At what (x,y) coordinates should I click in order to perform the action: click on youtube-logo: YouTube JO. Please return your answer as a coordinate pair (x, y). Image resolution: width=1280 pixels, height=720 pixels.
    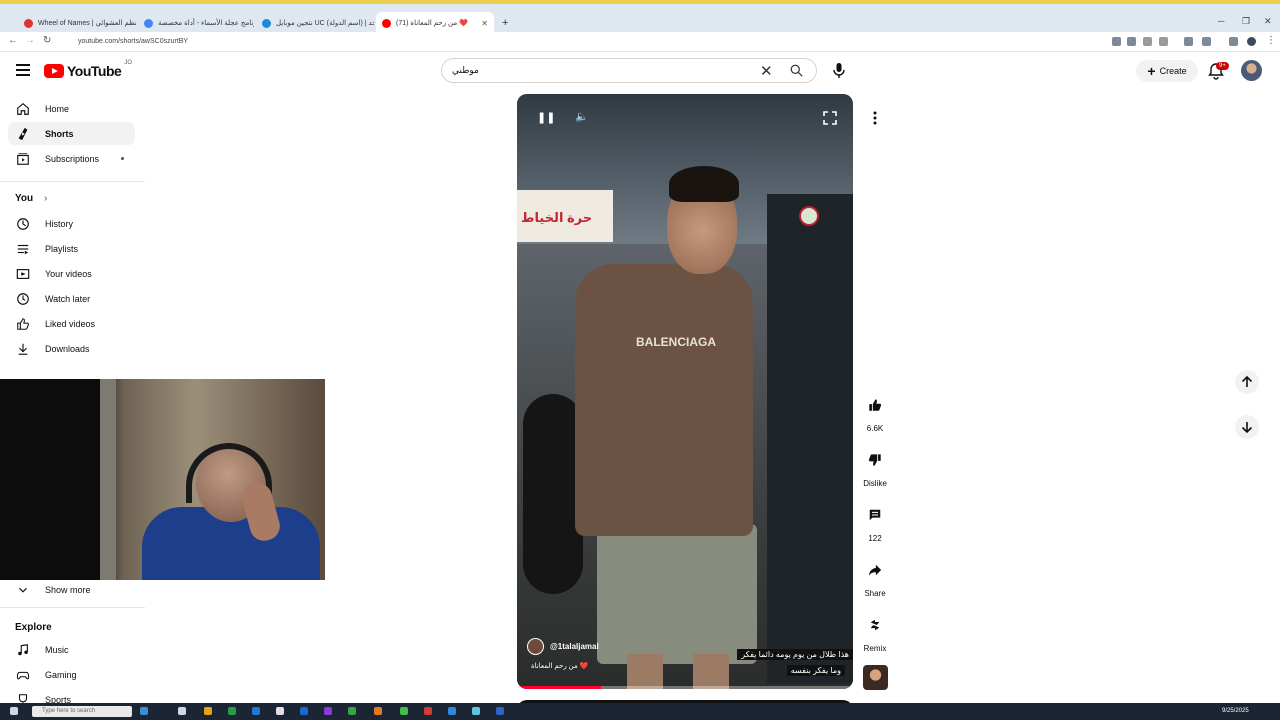
    Looking at the image, I should click on (88, 69).